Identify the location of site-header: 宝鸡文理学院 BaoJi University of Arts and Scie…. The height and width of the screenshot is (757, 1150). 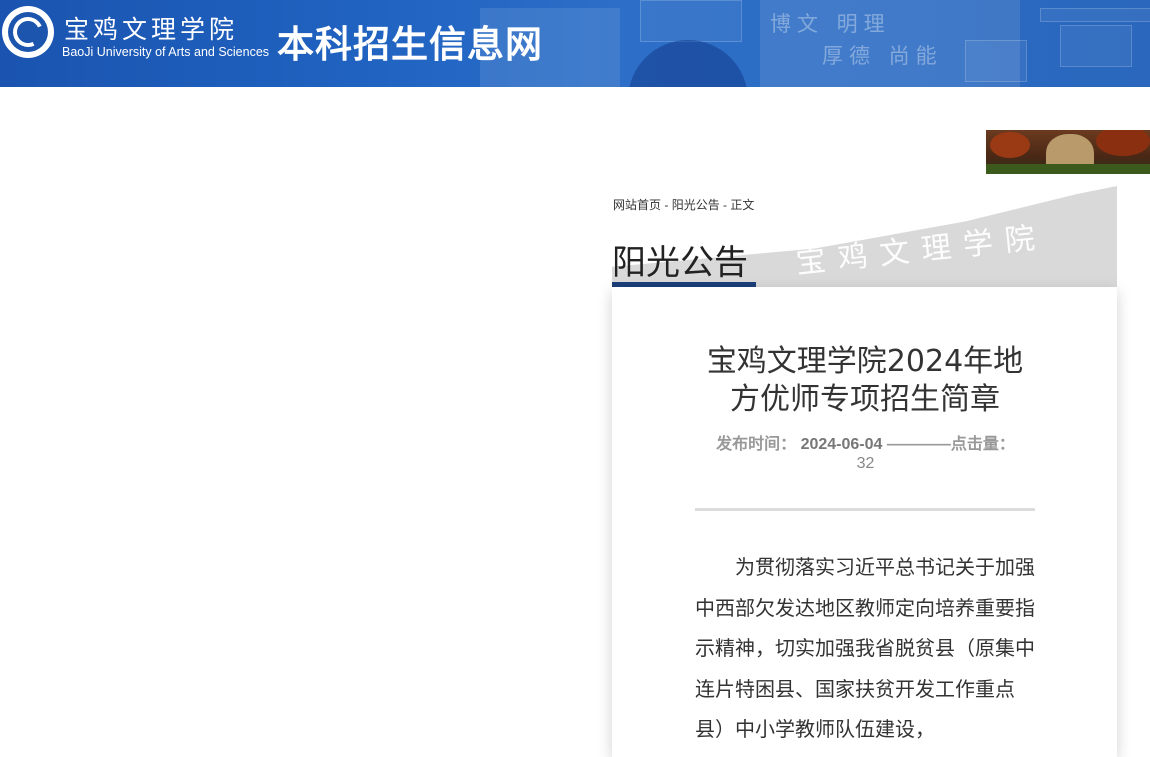
(575, 43).